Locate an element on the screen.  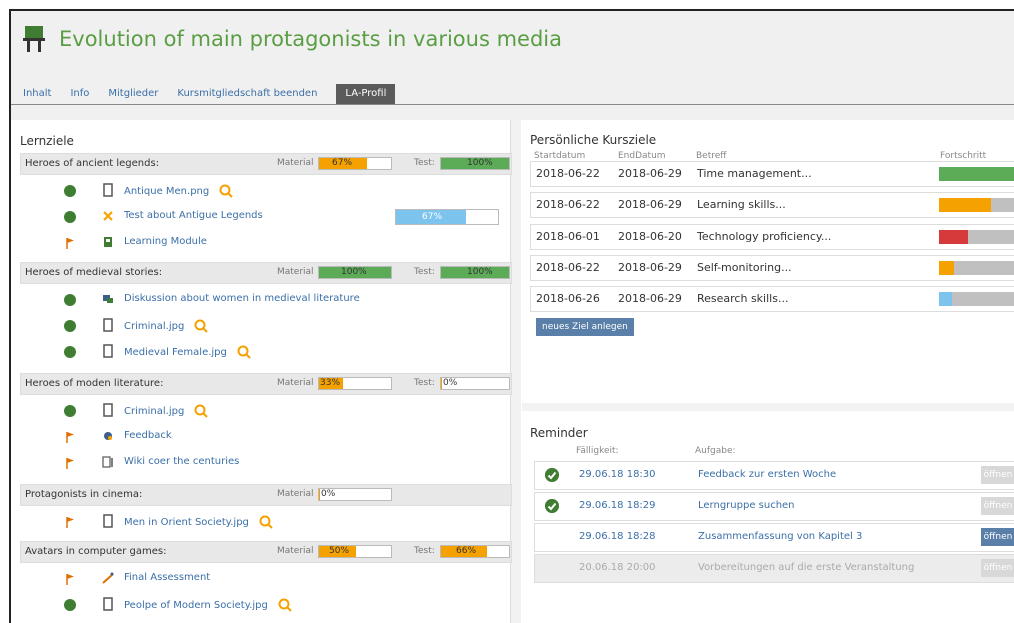
item-link-criminal-2: Criminal.jpg is located at coordinates (166, 411).